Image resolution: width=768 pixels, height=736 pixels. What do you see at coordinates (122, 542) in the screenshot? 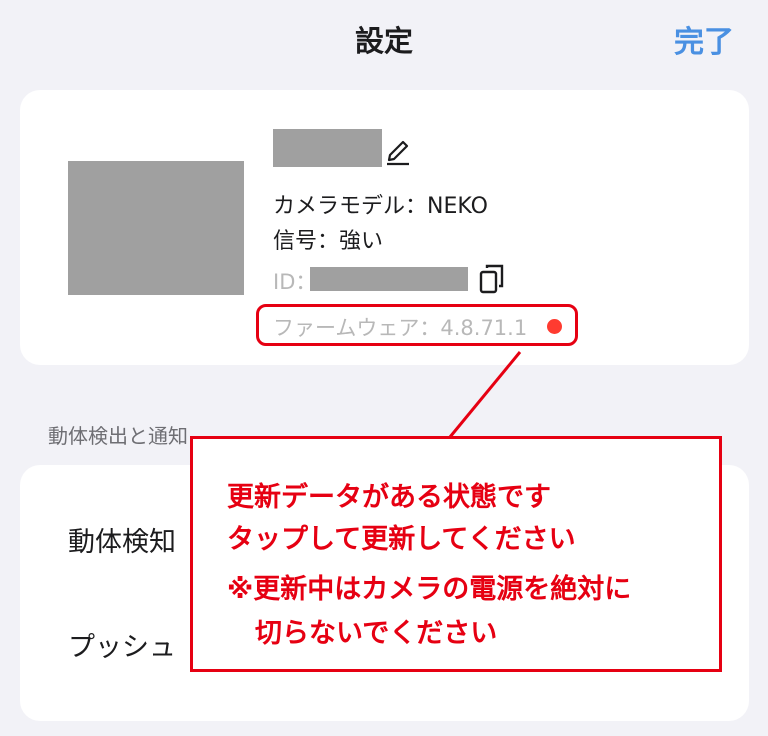
I see `list-item-label: 動体検知` at bounding box center [122, 542].